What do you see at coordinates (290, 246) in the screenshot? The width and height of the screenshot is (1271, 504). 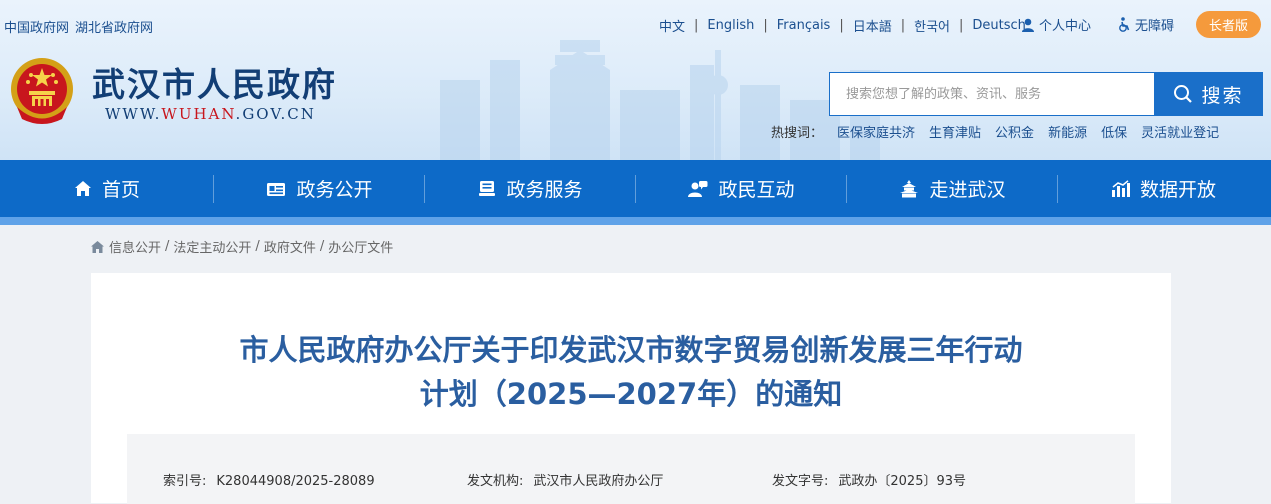 I see `breadcrumb-item: 政府文件` at bounding box center [290, 246].